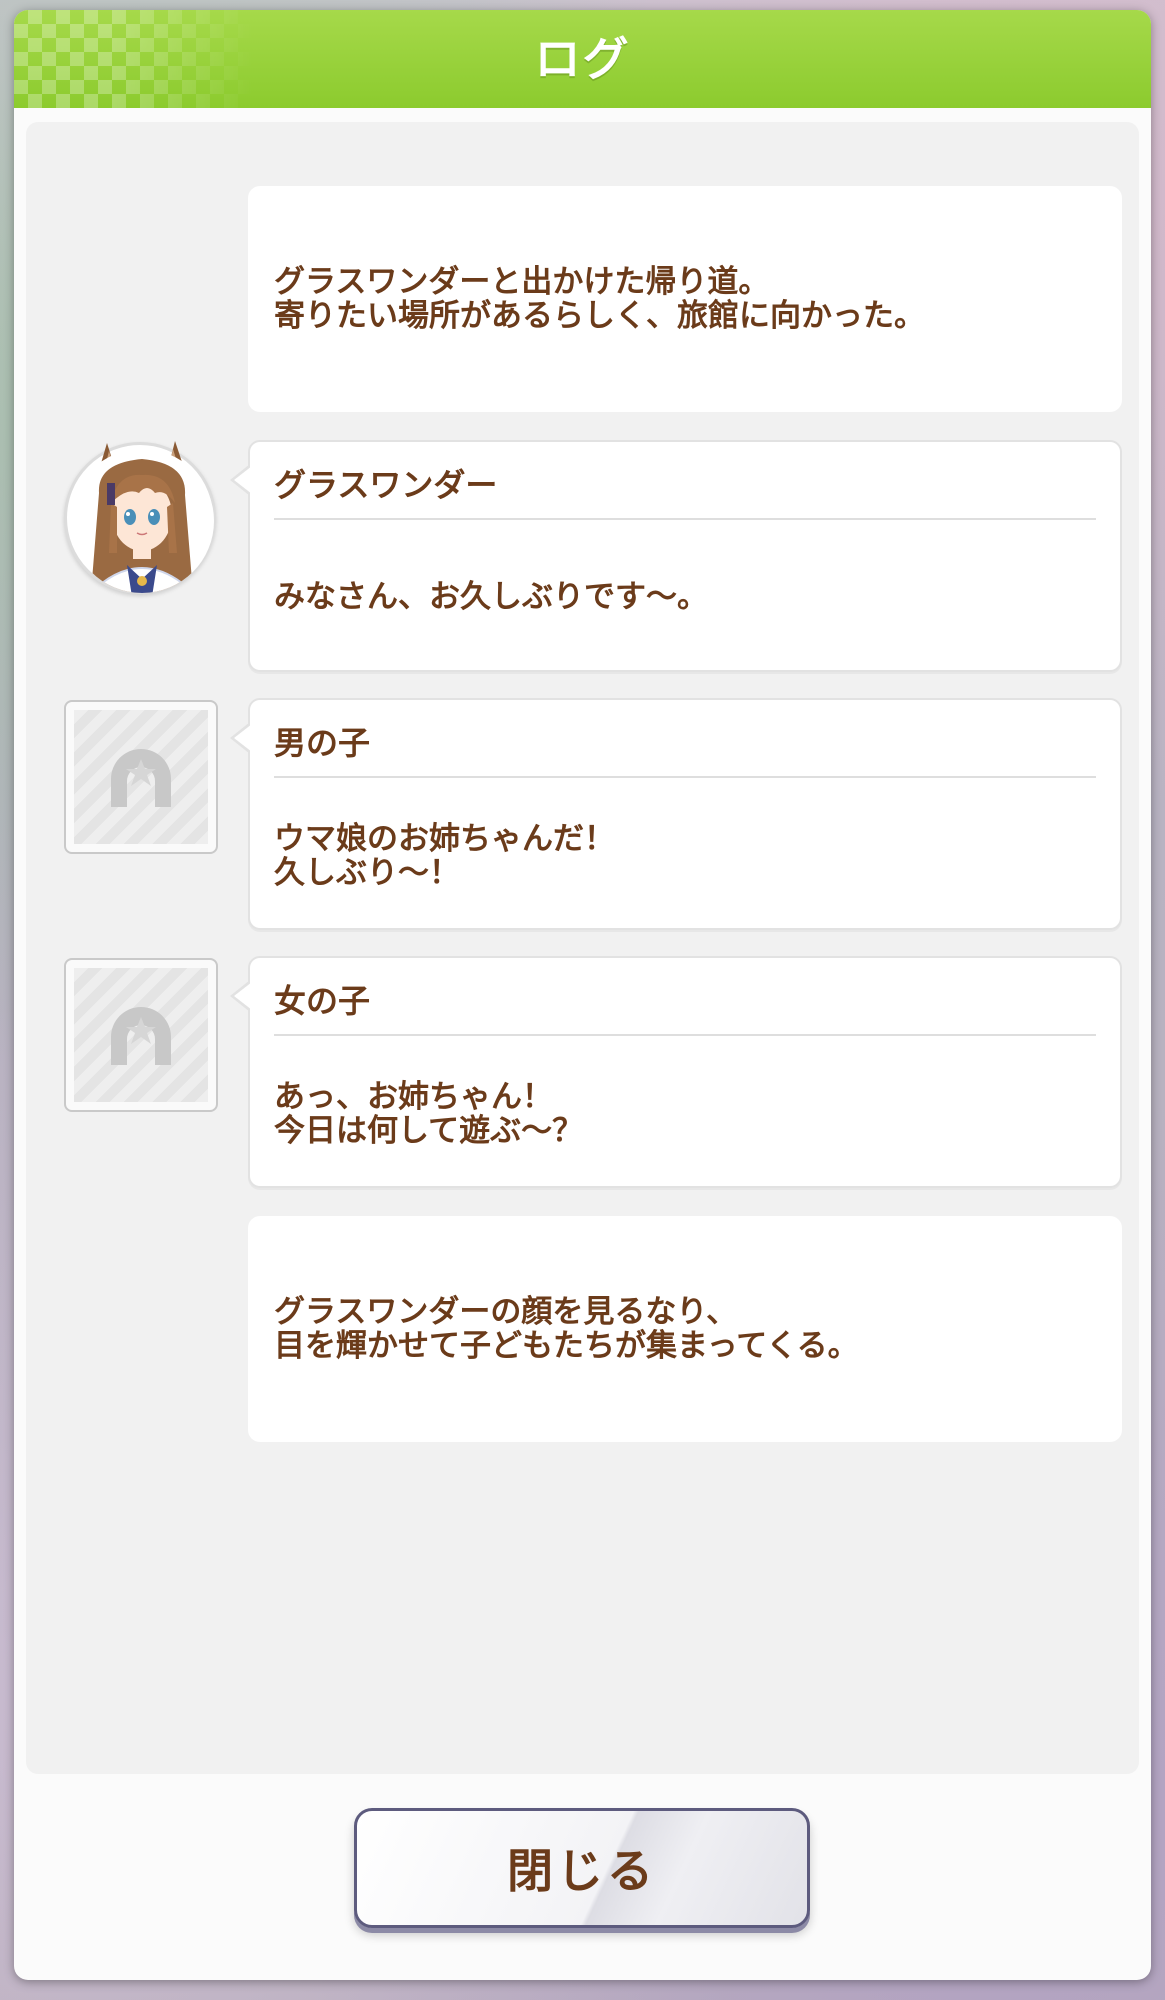 The height and width of the screenshot is (2000, 1165). I want to click on dialogue-text: ウマ娘のお姉ちゃんだ！ 久しぶり～！, so click(444, 856).